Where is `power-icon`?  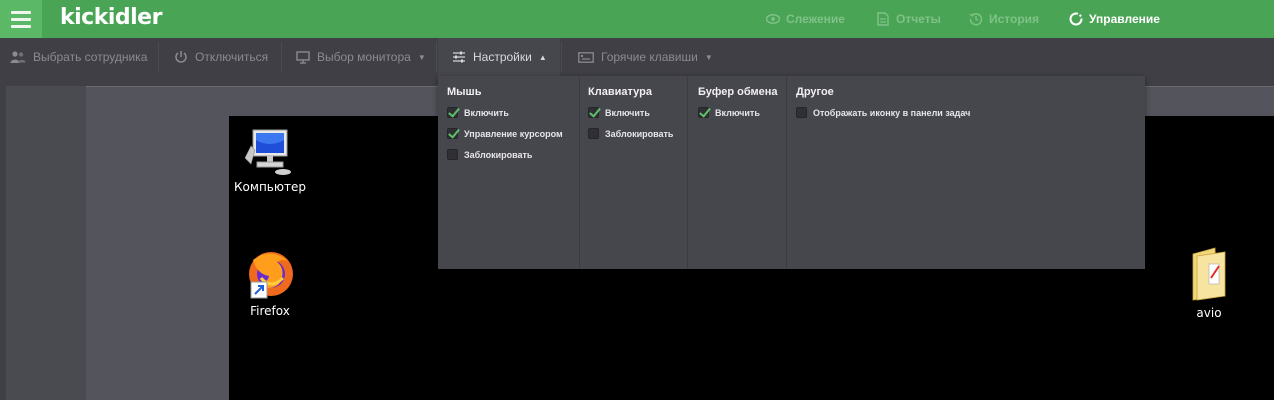 power-icon is located at coordinates (181, 57).